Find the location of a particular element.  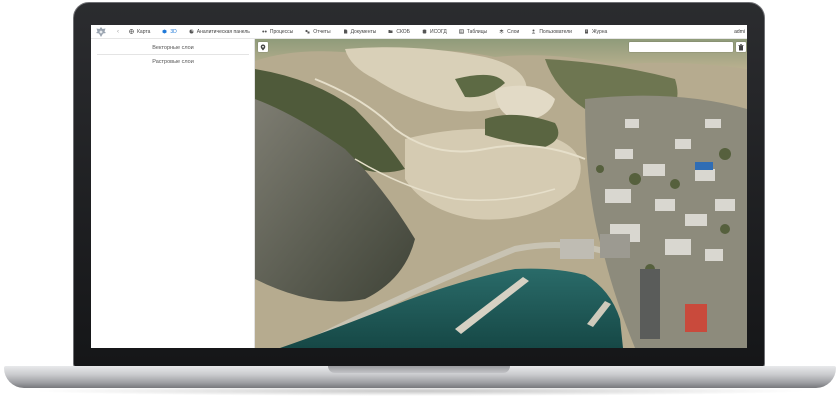

nav-label: Карта is located at coordinates (144, 31).